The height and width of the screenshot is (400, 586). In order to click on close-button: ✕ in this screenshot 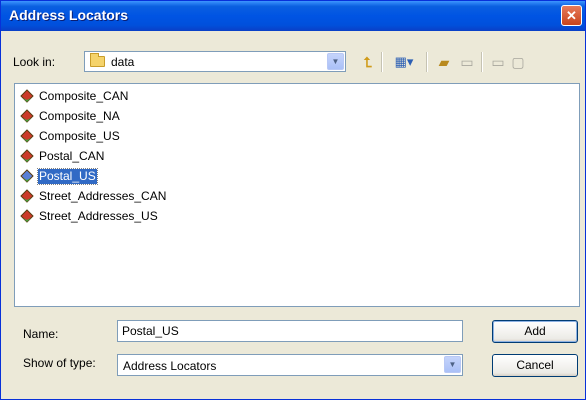, I will do `click(571, 15)`.